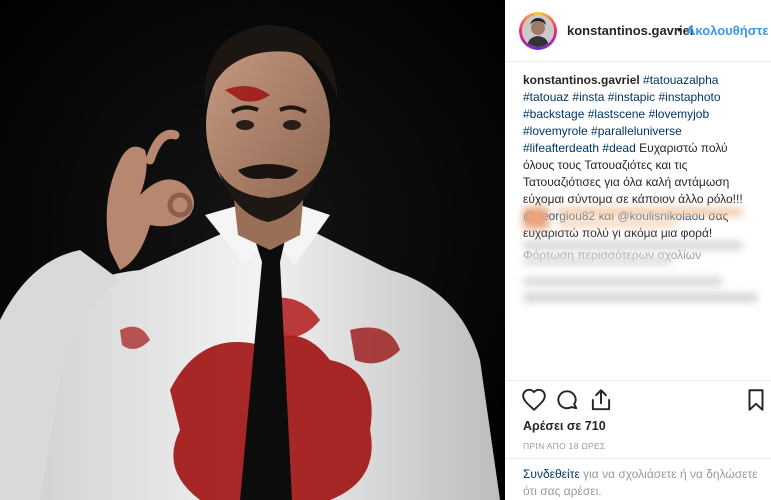 Image resolution: width=771 pixels, height=500 pixels. What do you see at coordinates (561, 148) in the screenshot?
I see `hashtag-link: #lifeafterdeath` at bounding box center [561, 148].